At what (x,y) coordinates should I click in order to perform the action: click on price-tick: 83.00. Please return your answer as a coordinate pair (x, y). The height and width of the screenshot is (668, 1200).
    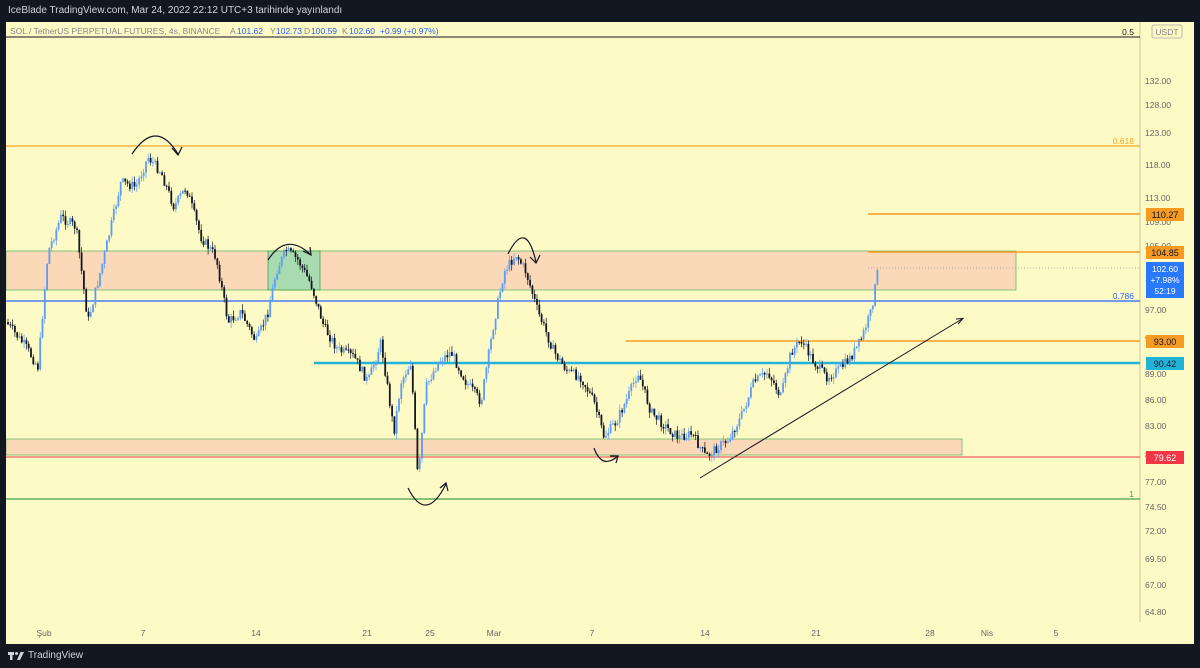
    Looking at the image, I should click on (1156, 426).